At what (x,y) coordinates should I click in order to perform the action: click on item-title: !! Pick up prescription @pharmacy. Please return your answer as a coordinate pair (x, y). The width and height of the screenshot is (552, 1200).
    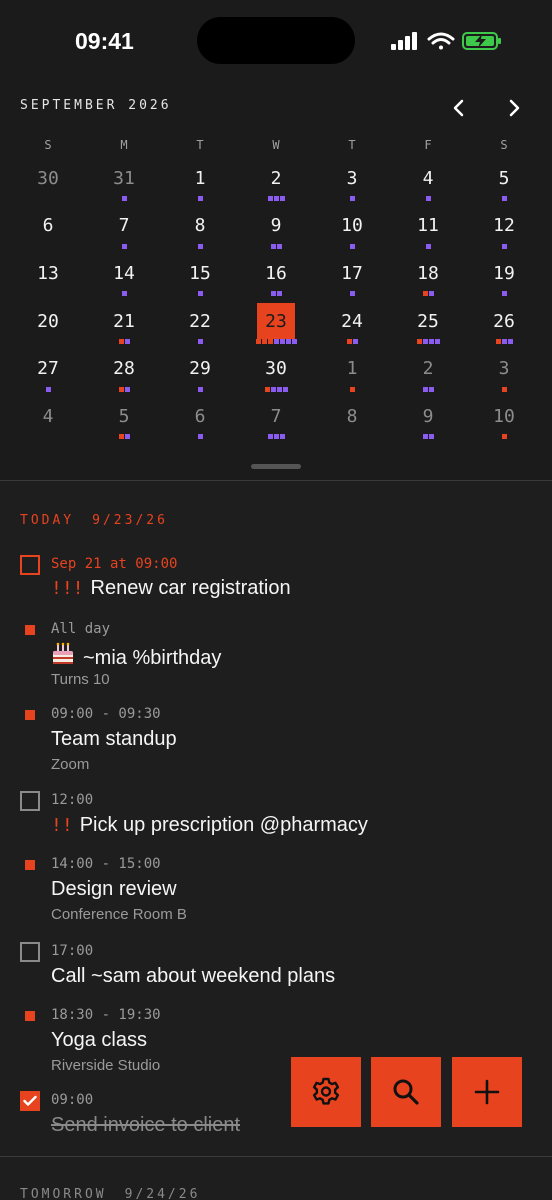
    Looking at the image, I should click on (209, 825).